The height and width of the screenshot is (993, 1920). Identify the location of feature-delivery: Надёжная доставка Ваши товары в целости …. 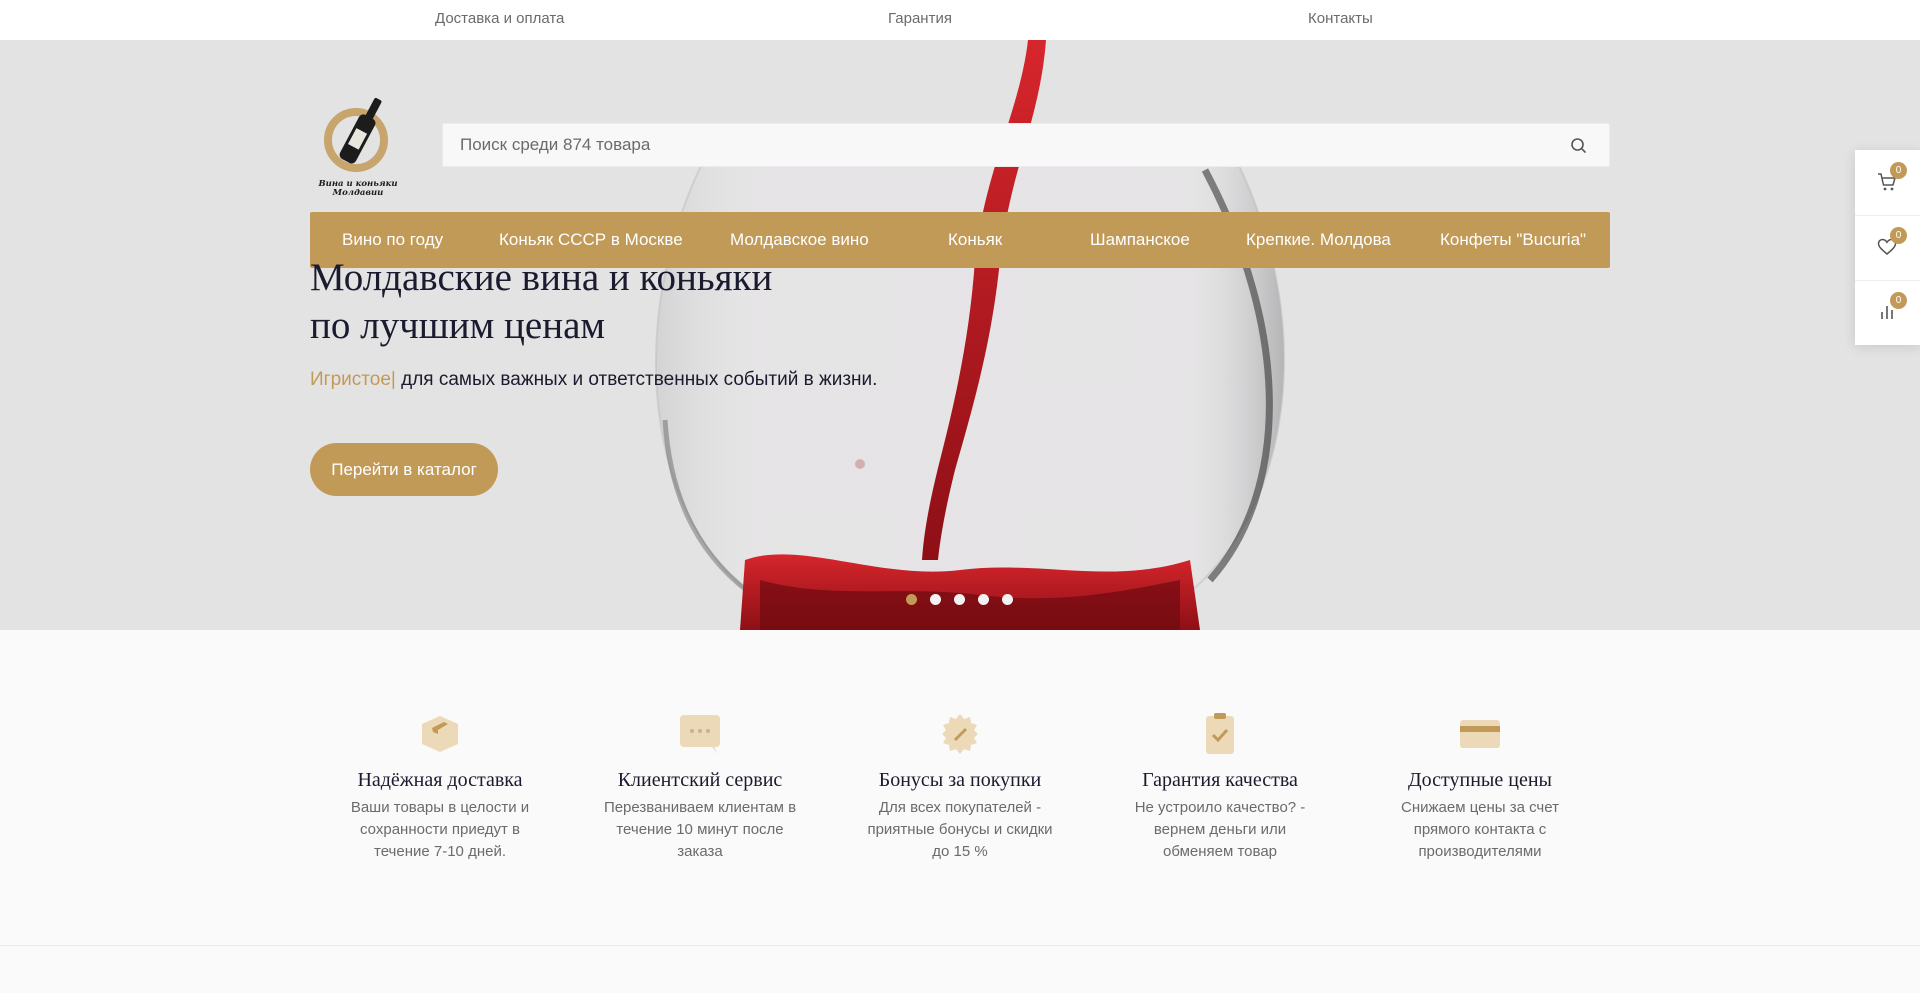
(440, 787).